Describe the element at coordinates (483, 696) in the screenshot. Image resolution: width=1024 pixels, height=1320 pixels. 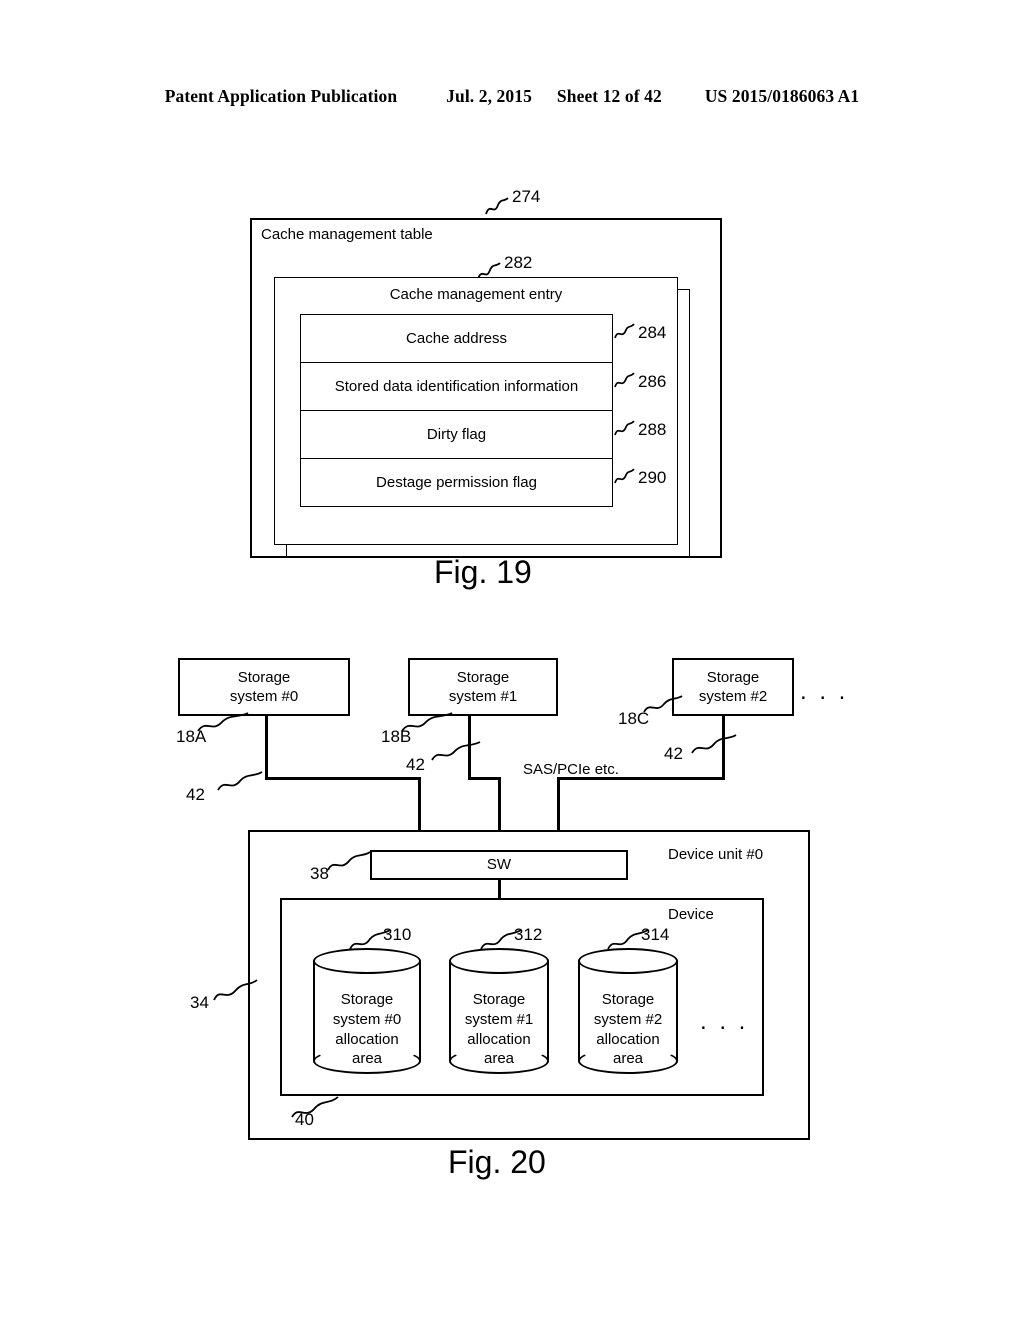
I see `storage-system-1-line2: system #1` at that location.